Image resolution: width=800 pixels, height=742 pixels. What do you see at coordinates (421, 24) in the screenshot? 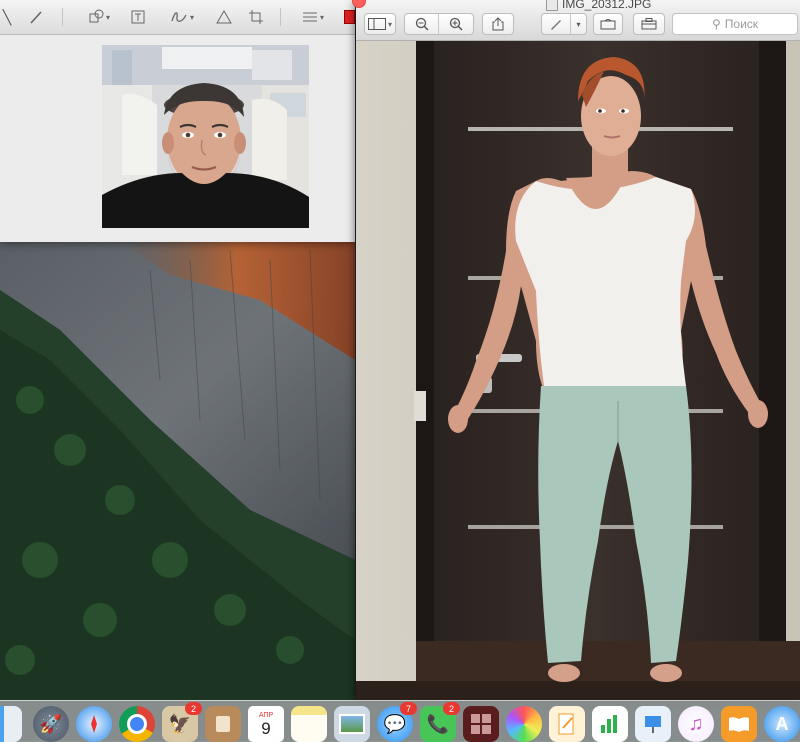
I see `zoom-out-icon` at bounding box center [421, 24].